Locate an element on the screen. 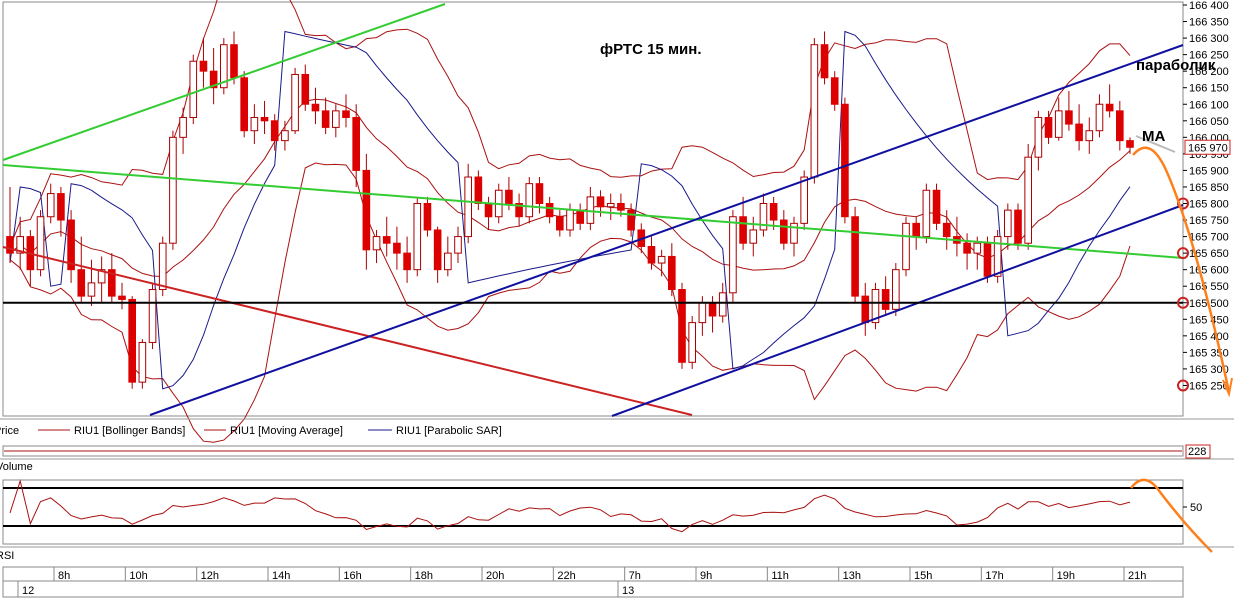 The height and width of the screenshot is (599, 1234). x-tick-label: 21h is located at coordinates (1137, 576).